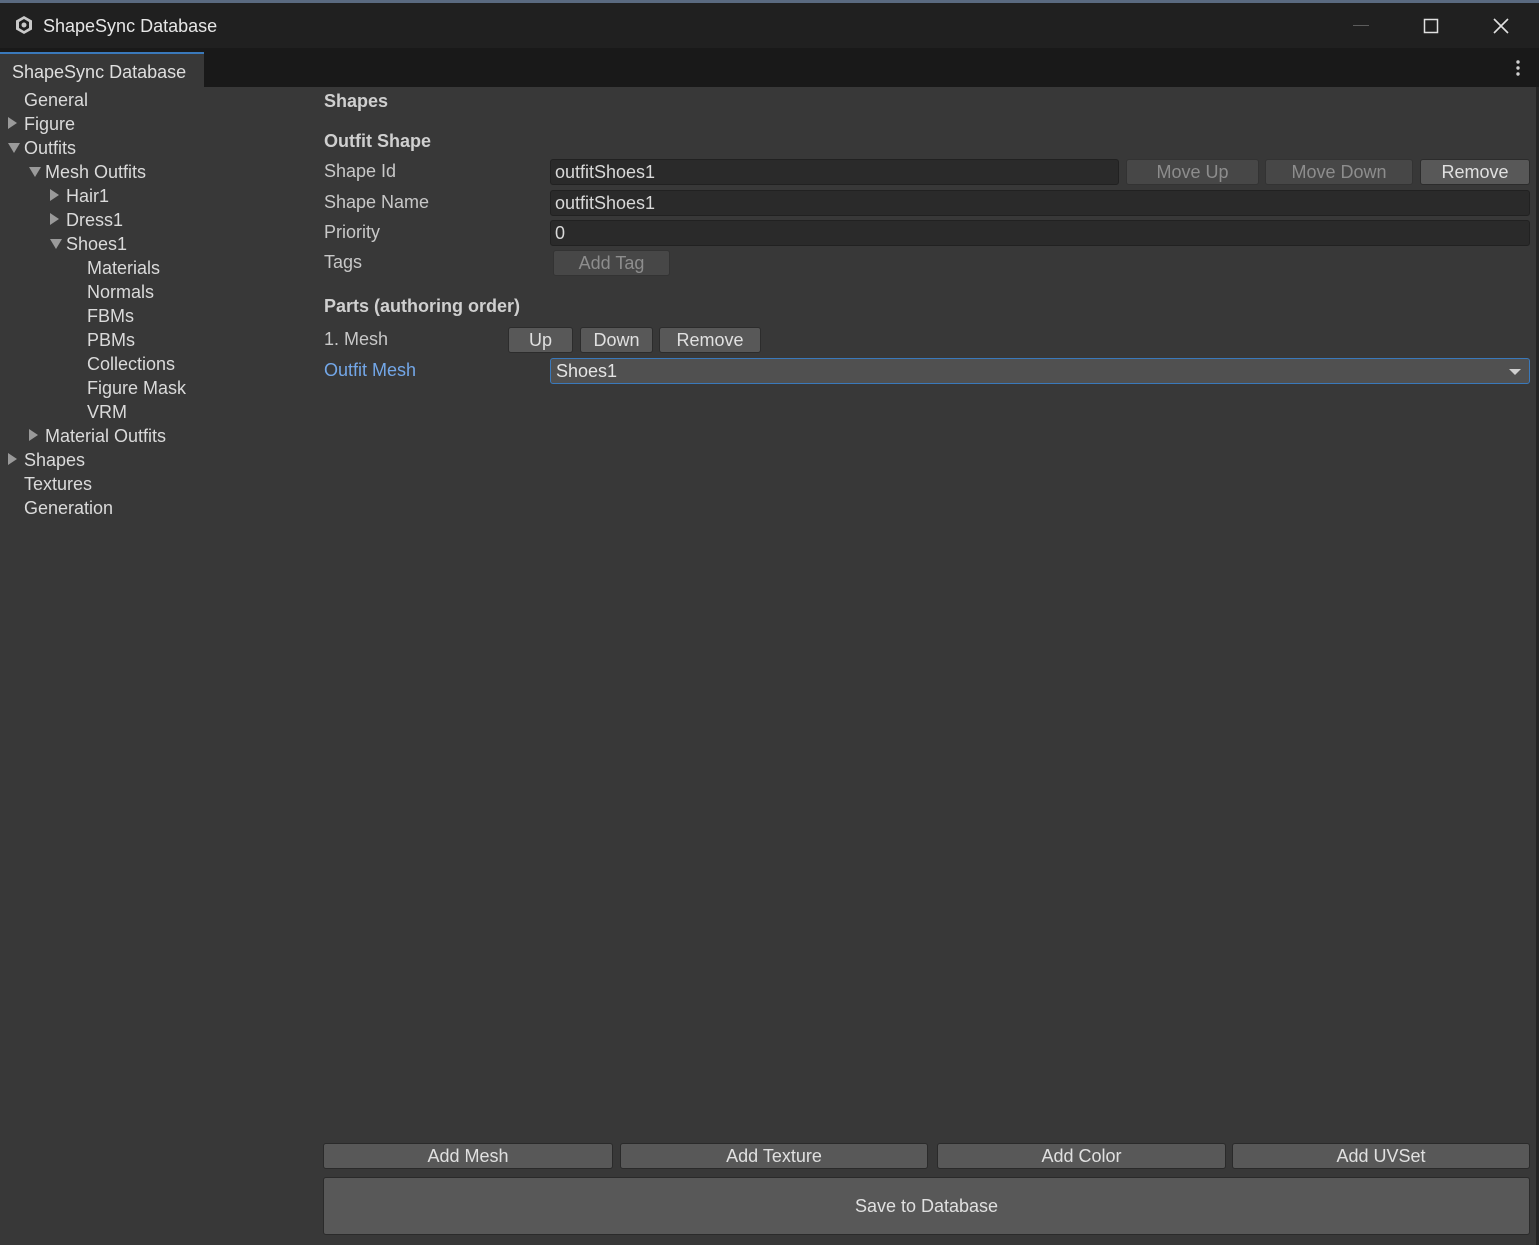 The height and width of the screenshot is (1245, 1539). Describe the element at coordinates (1192, 172) in the screenshot. I see `move-up-button: Move Up` at that location.